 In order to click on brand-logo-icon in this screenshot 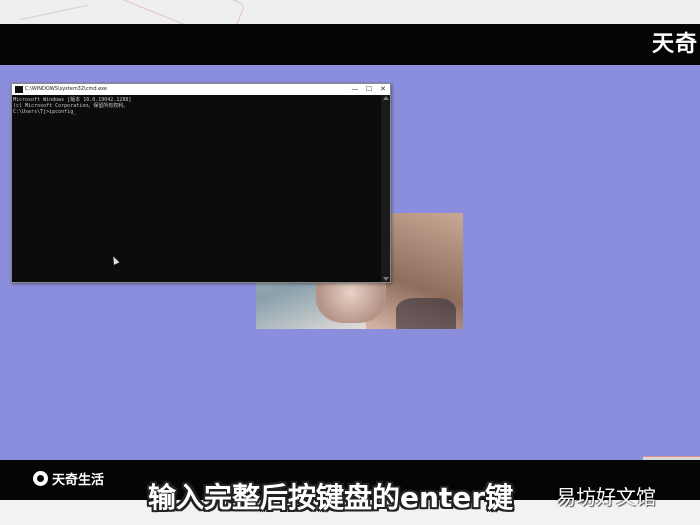, I will do `click(40, 478)`.